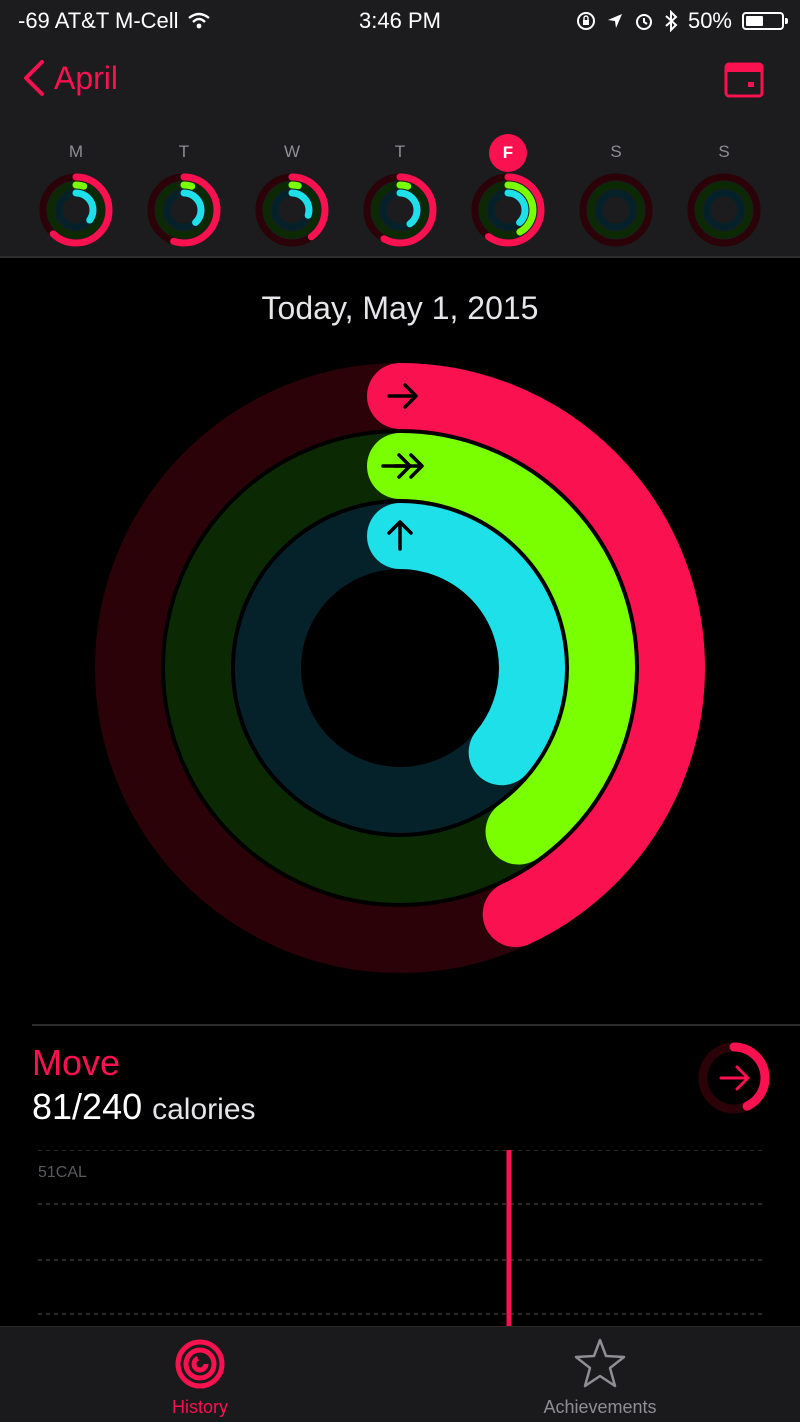  What do you see at coordinates (400, 21) in the screenshot?
I see `status-bar: -69 AT&T M-Cell 3:46 PM 50%` at bounding box center [400, 21].